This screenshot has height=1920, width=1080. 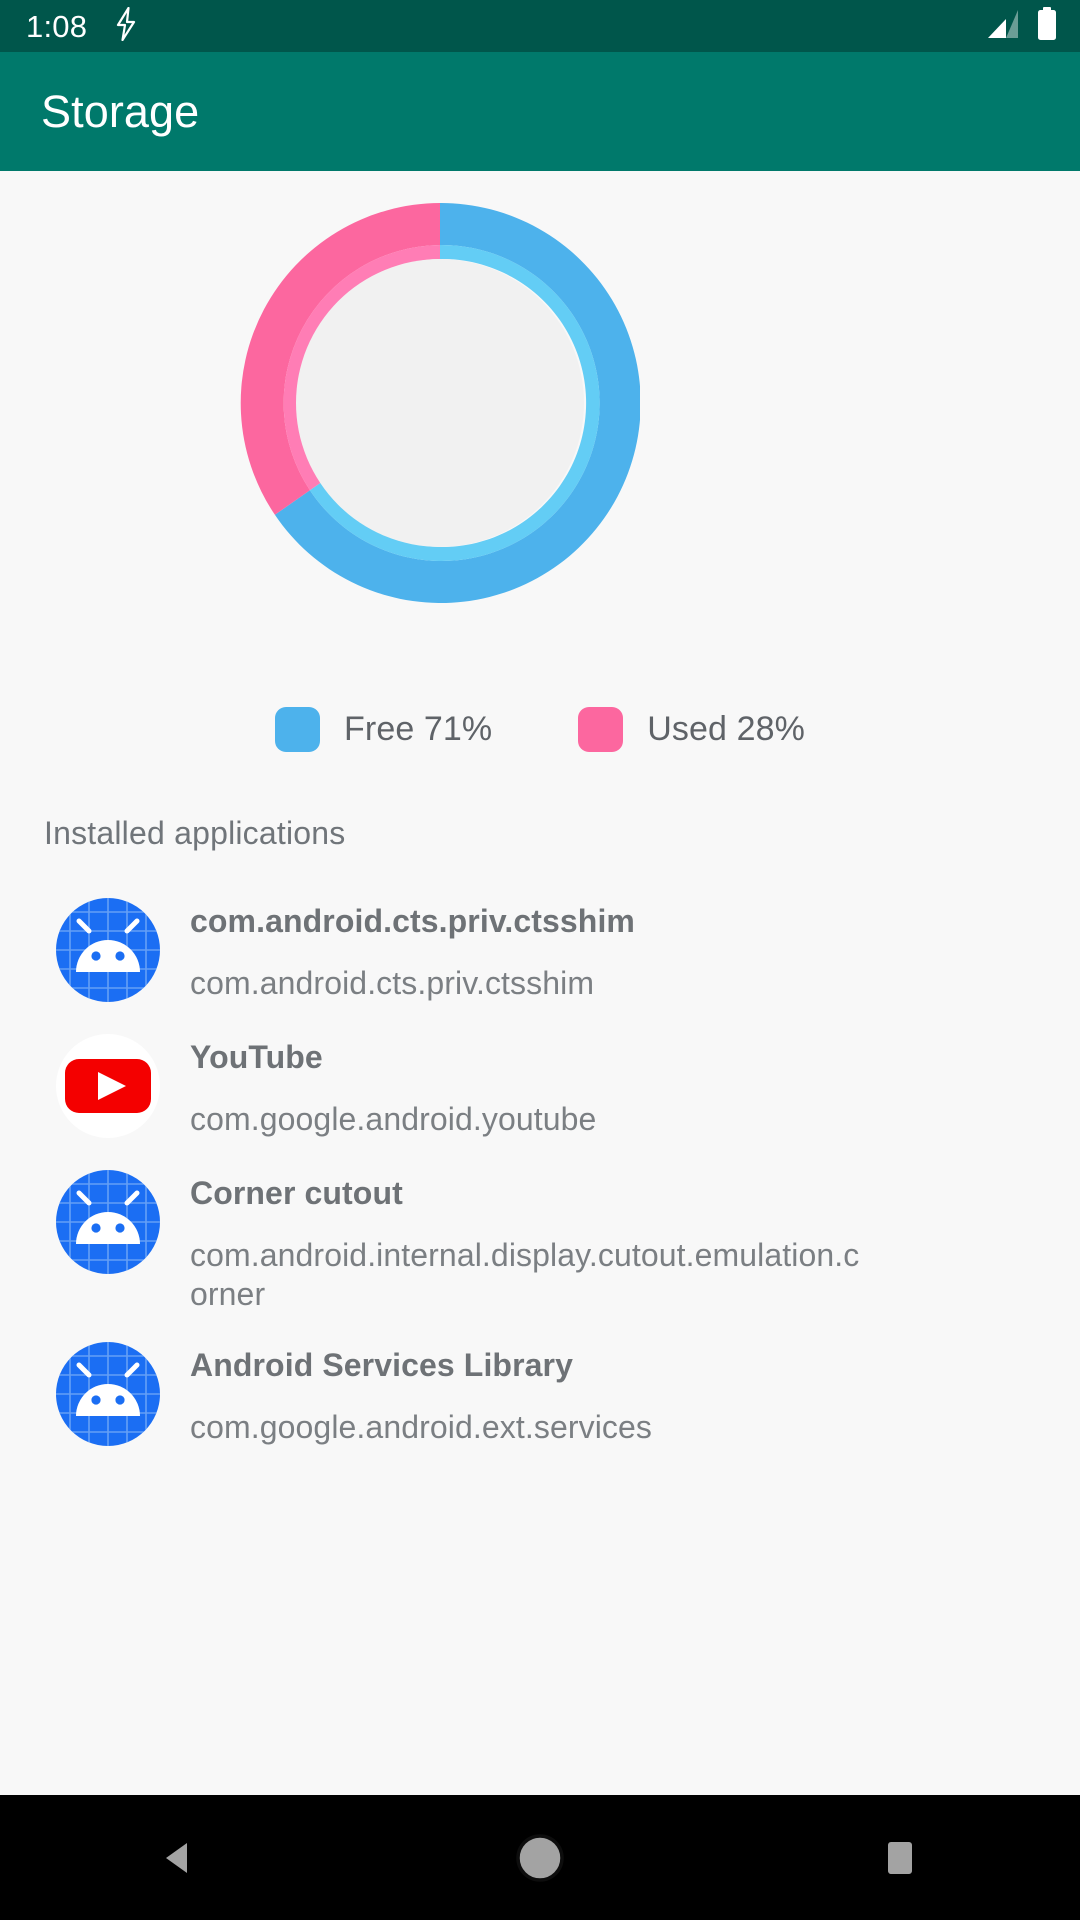 What do you see at coordinates (392, 982) in the screenshot?
I see `app-package: com.android.cts.priv.ctsshim` at bounding box center [392, 982].